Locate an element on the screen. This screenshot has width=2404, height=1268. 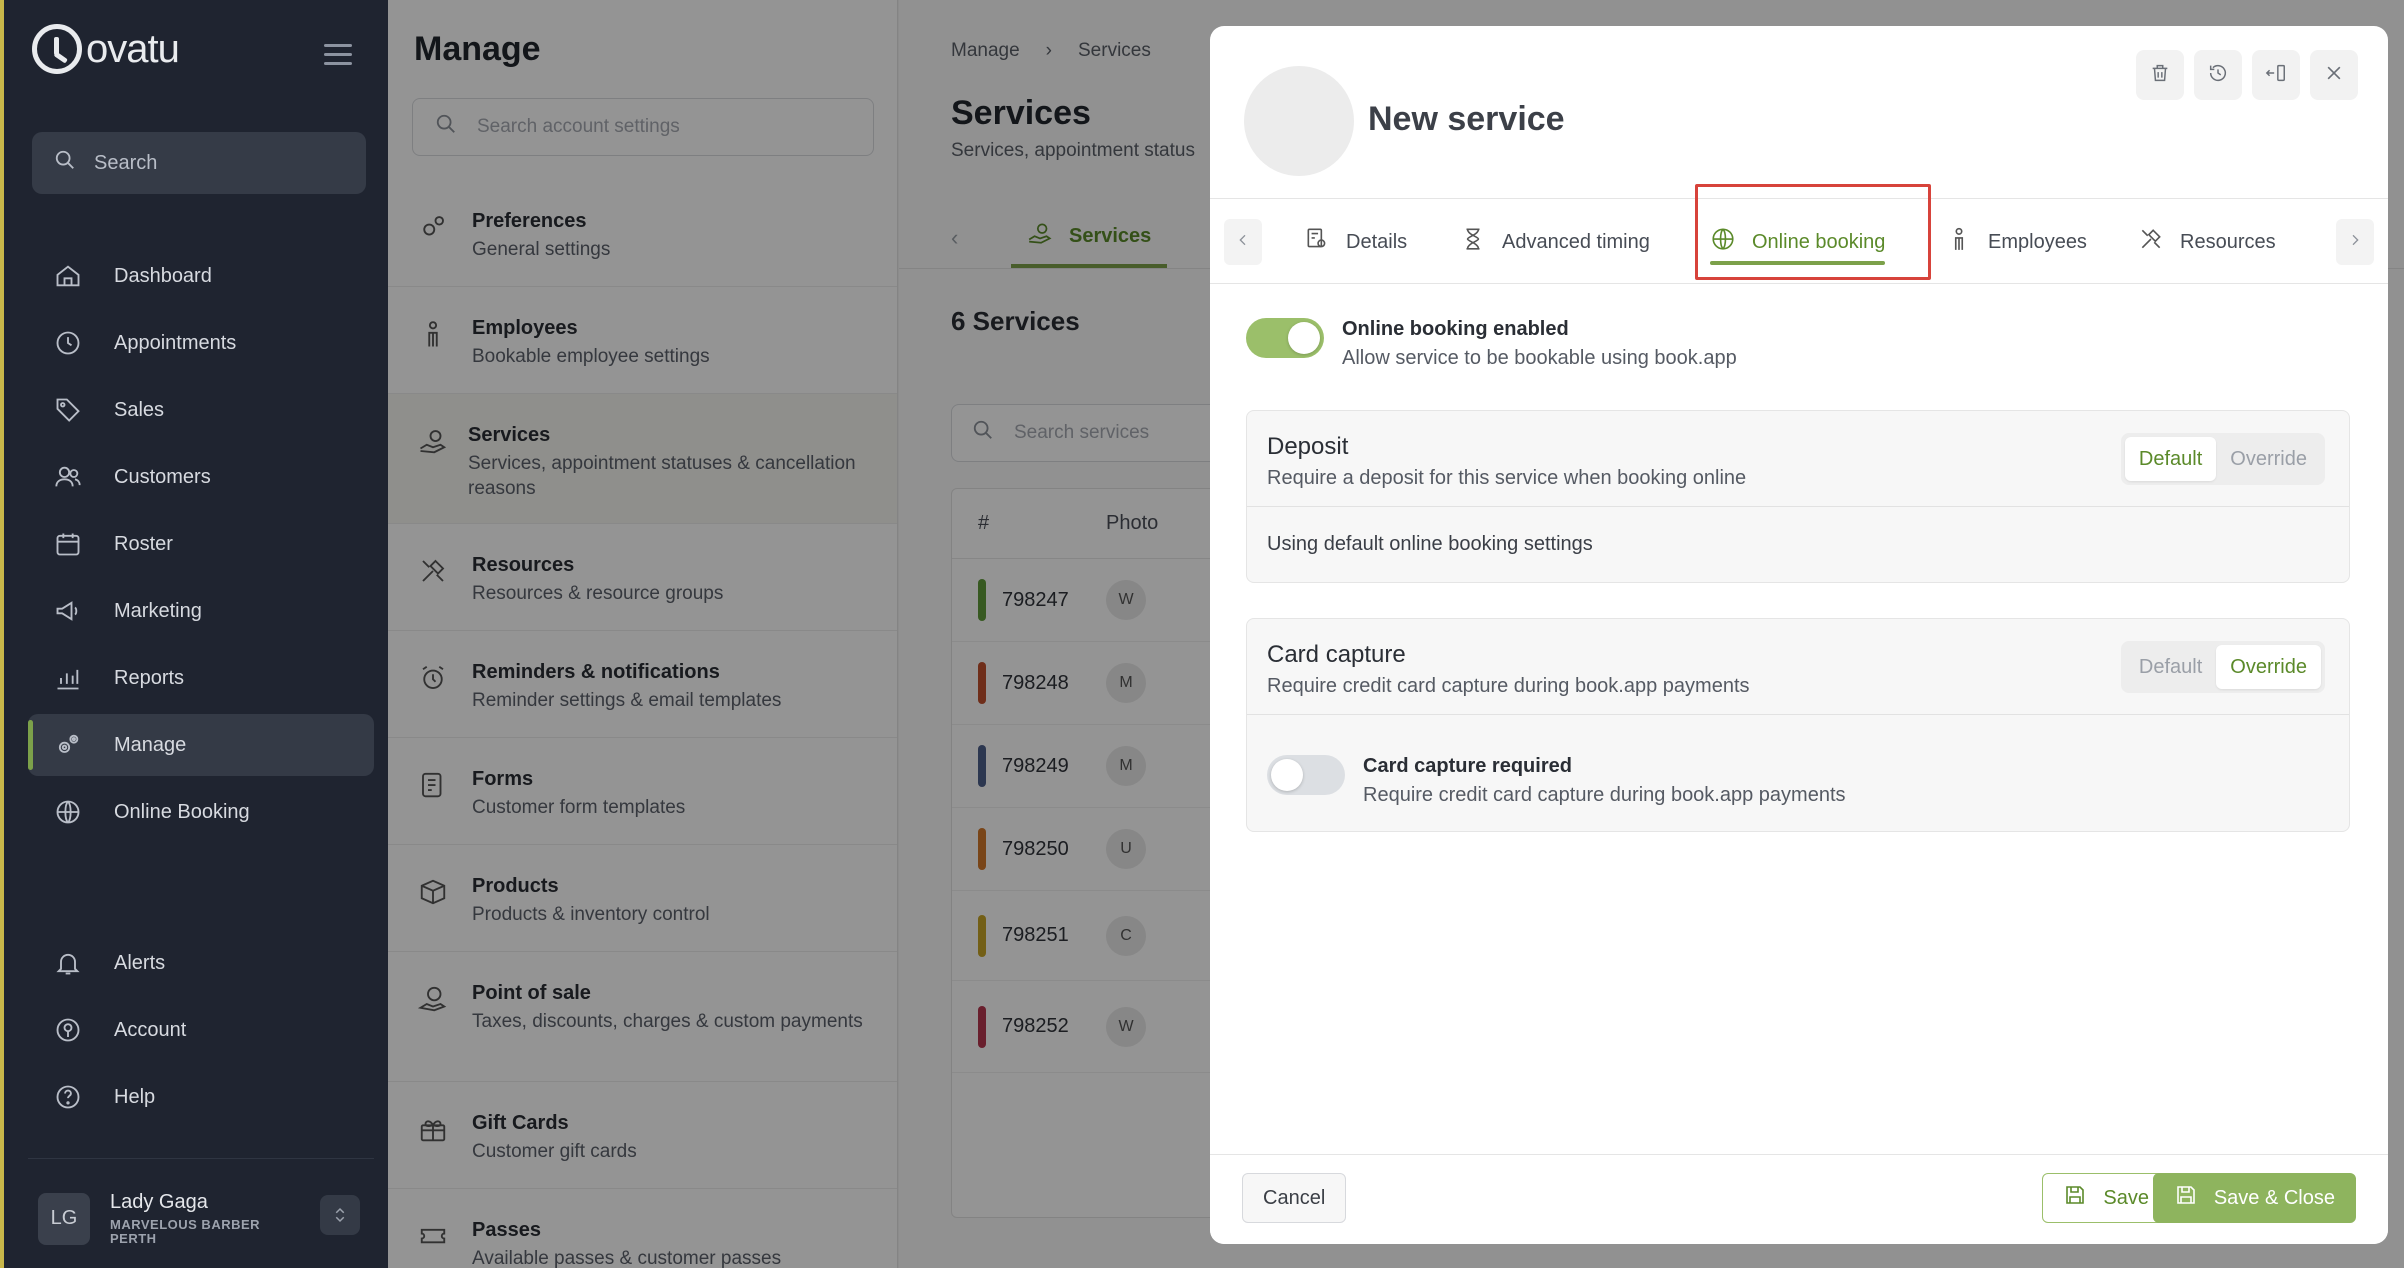
sidebar-search-input: Search is located at coordinates (199, 163).